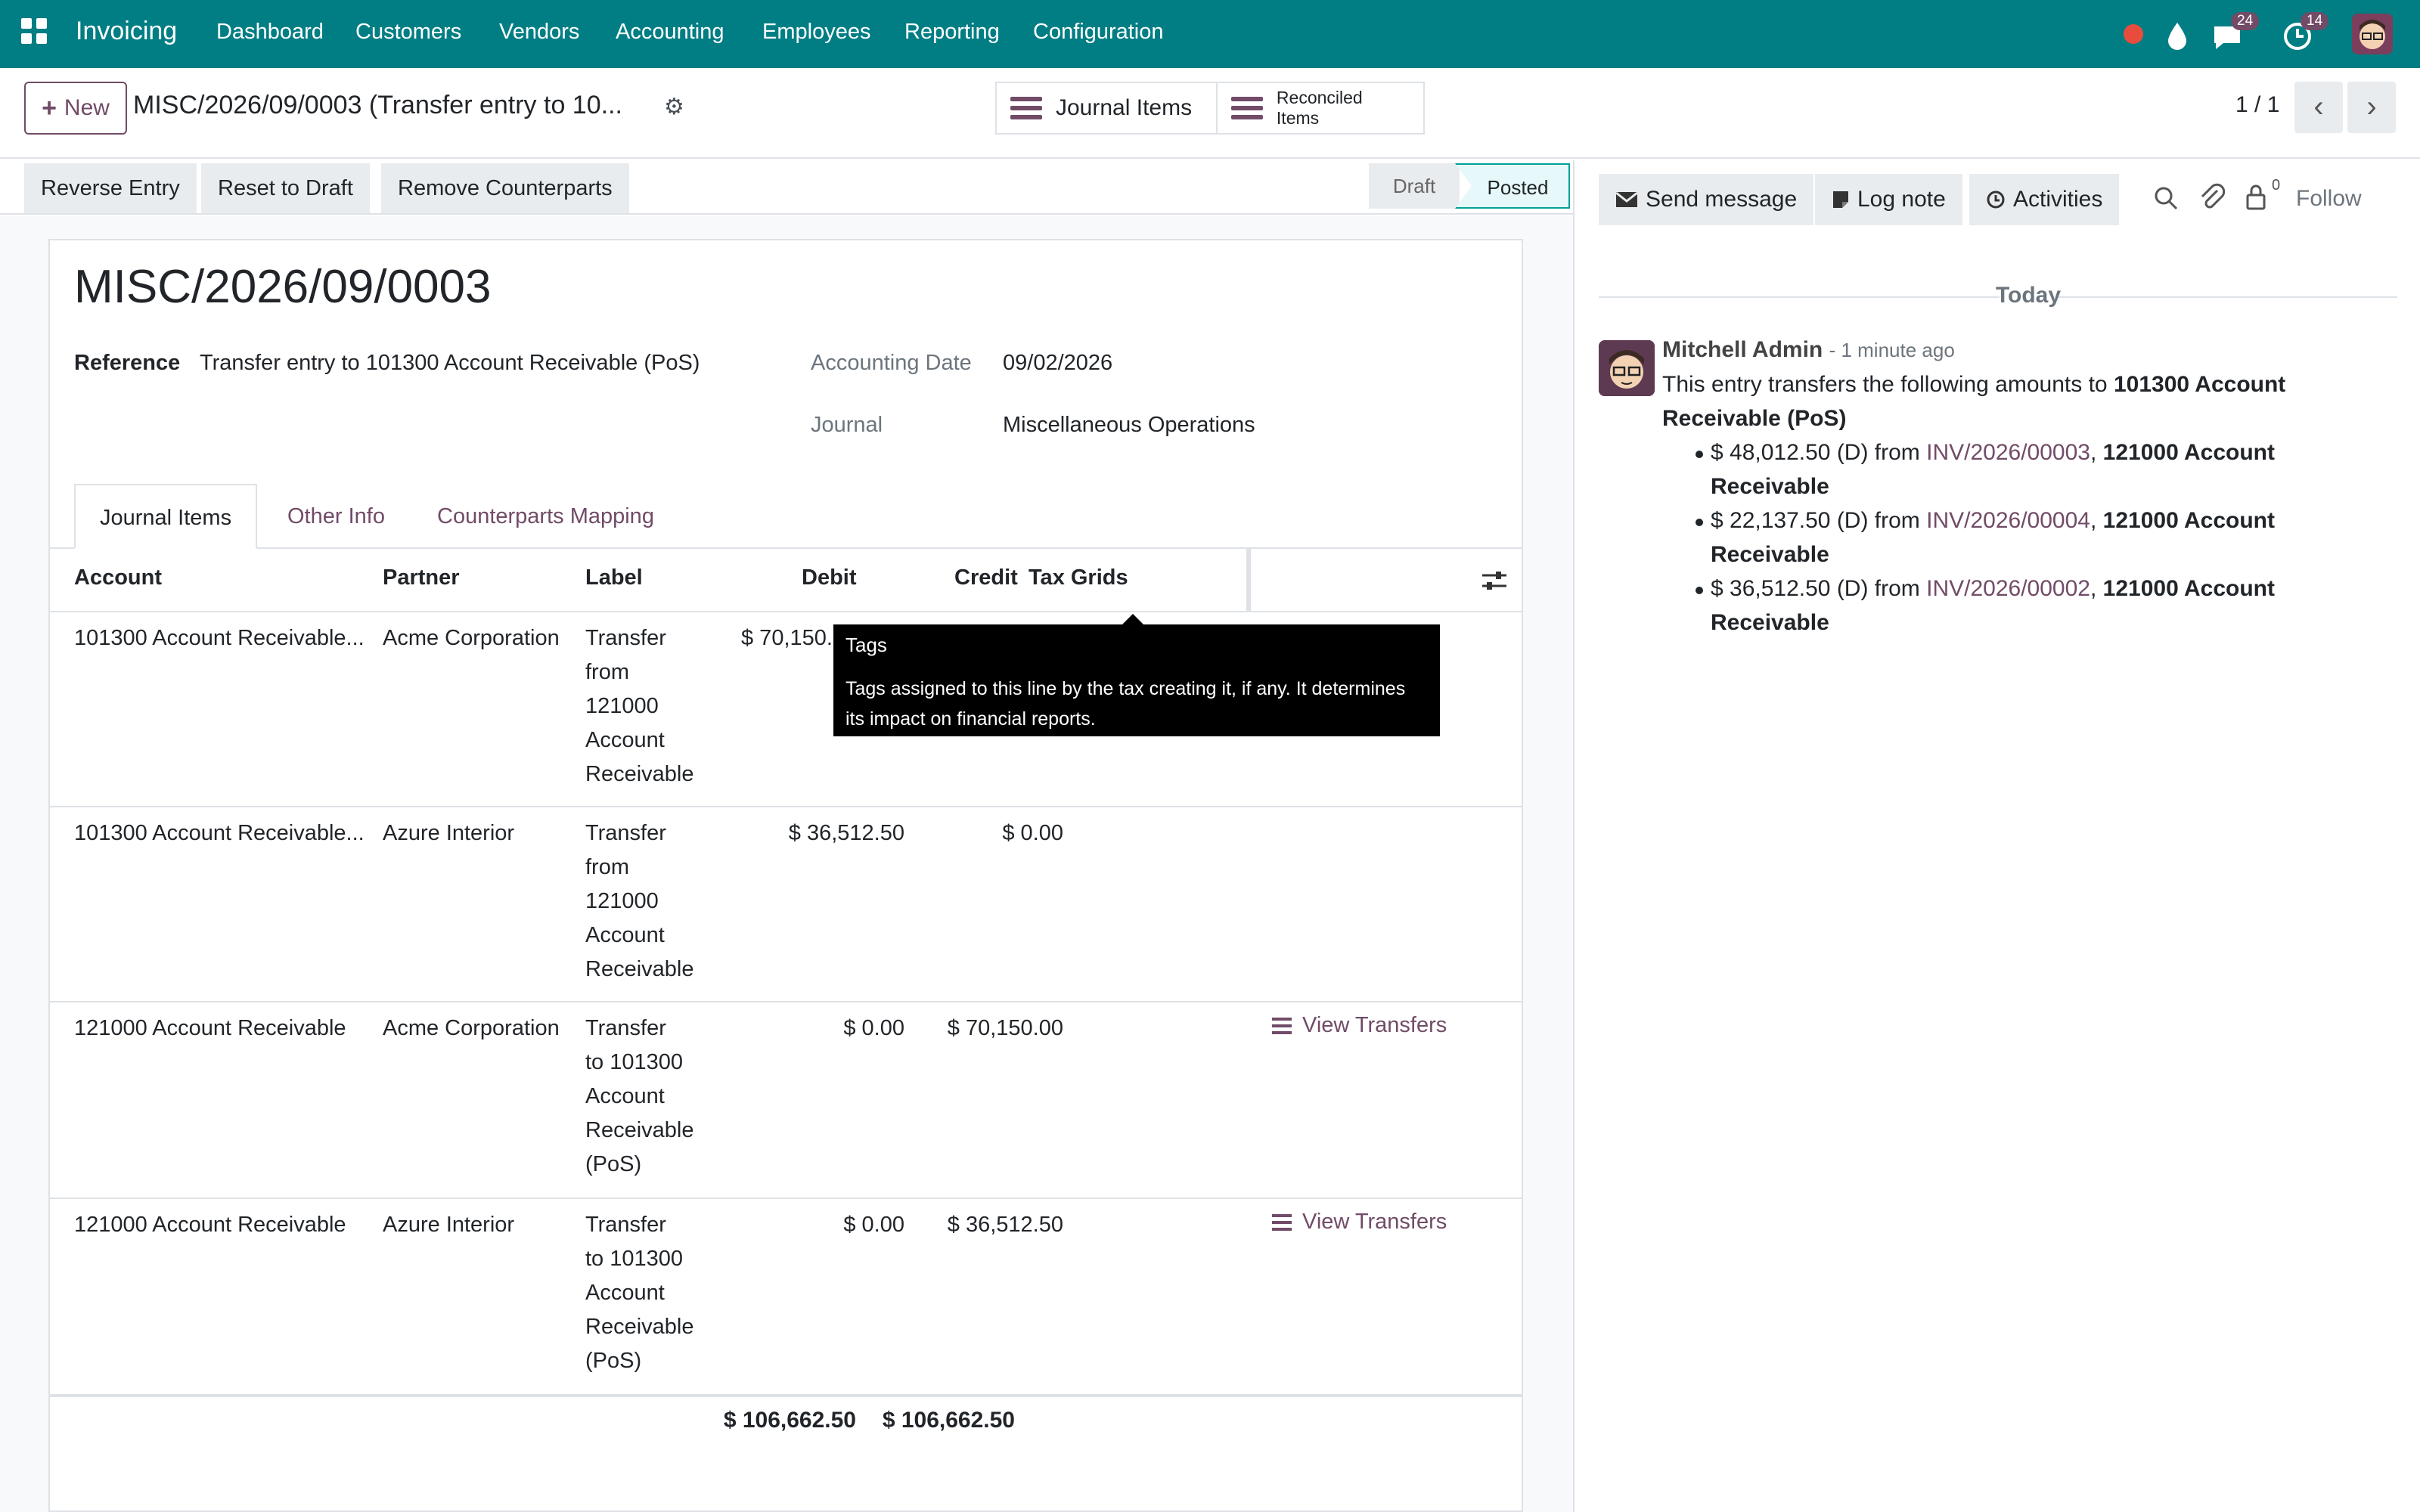  Describe the element at coordinates (1248, 580) in the screenshot. I see `column-resize-handle` at that location.